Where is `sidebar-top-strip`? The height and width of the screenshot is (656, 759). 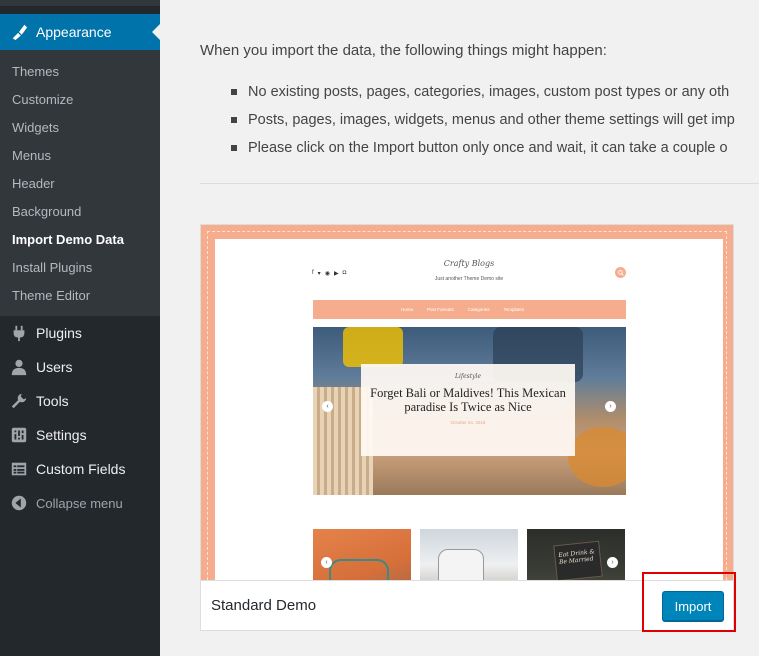
sidebar-top-strip is located at coordinates (80, 7).